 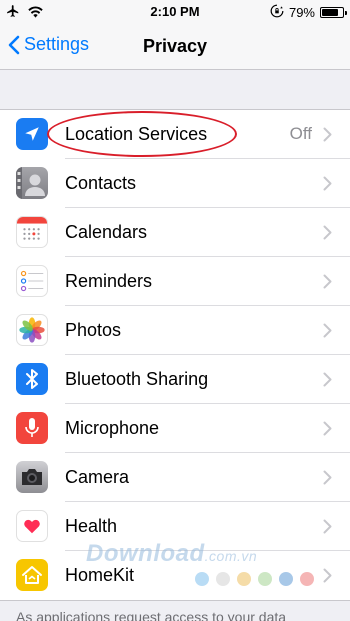 I want to click on row-homekit: HomeKit, so click(x=175, y=575).